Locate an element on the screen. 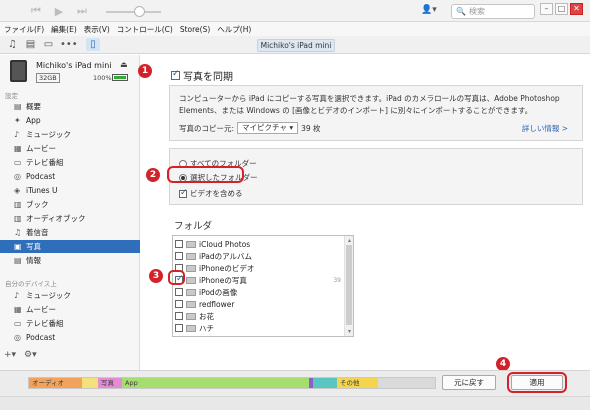 The height and width of the screenshot is (410, 590). copy-from-count: 39 枚 is located at coordinates (311, 128).